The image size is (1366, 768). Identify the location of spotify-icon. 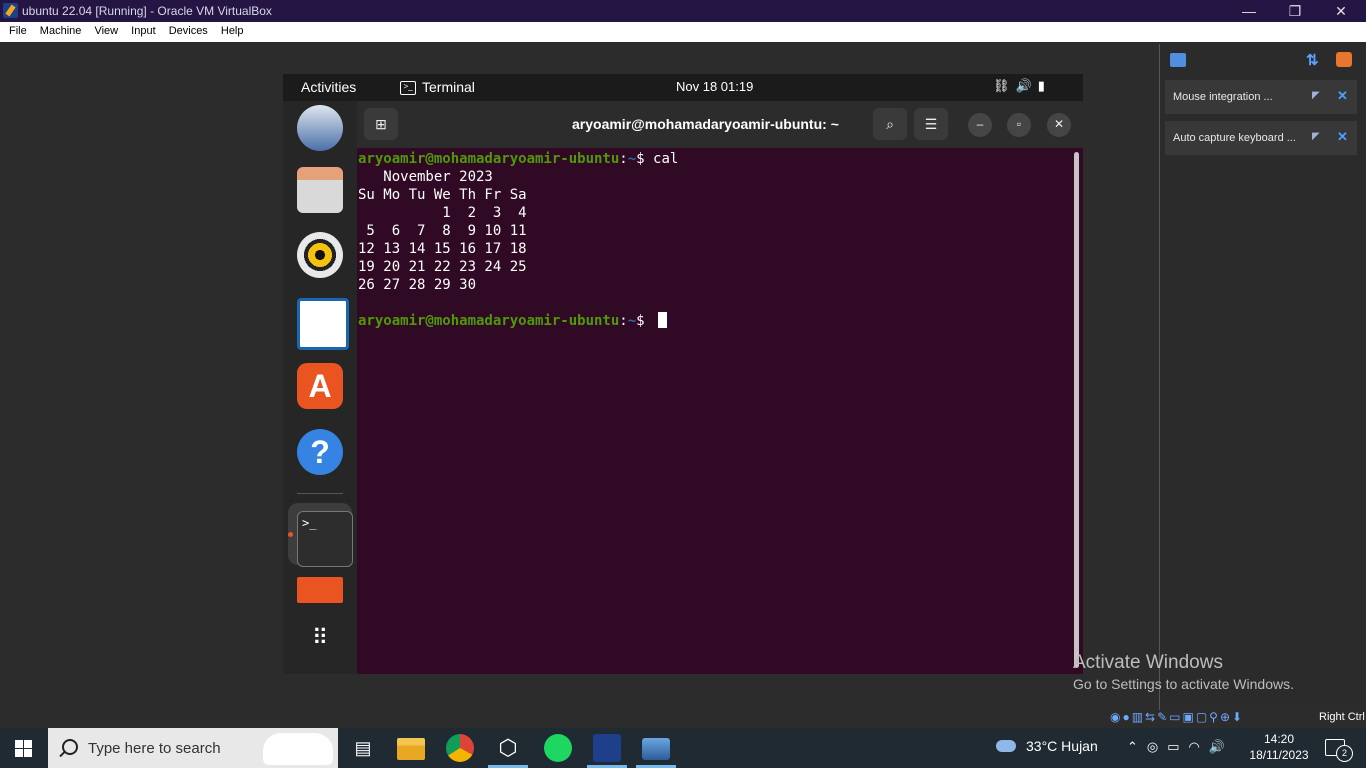
(558, 748).